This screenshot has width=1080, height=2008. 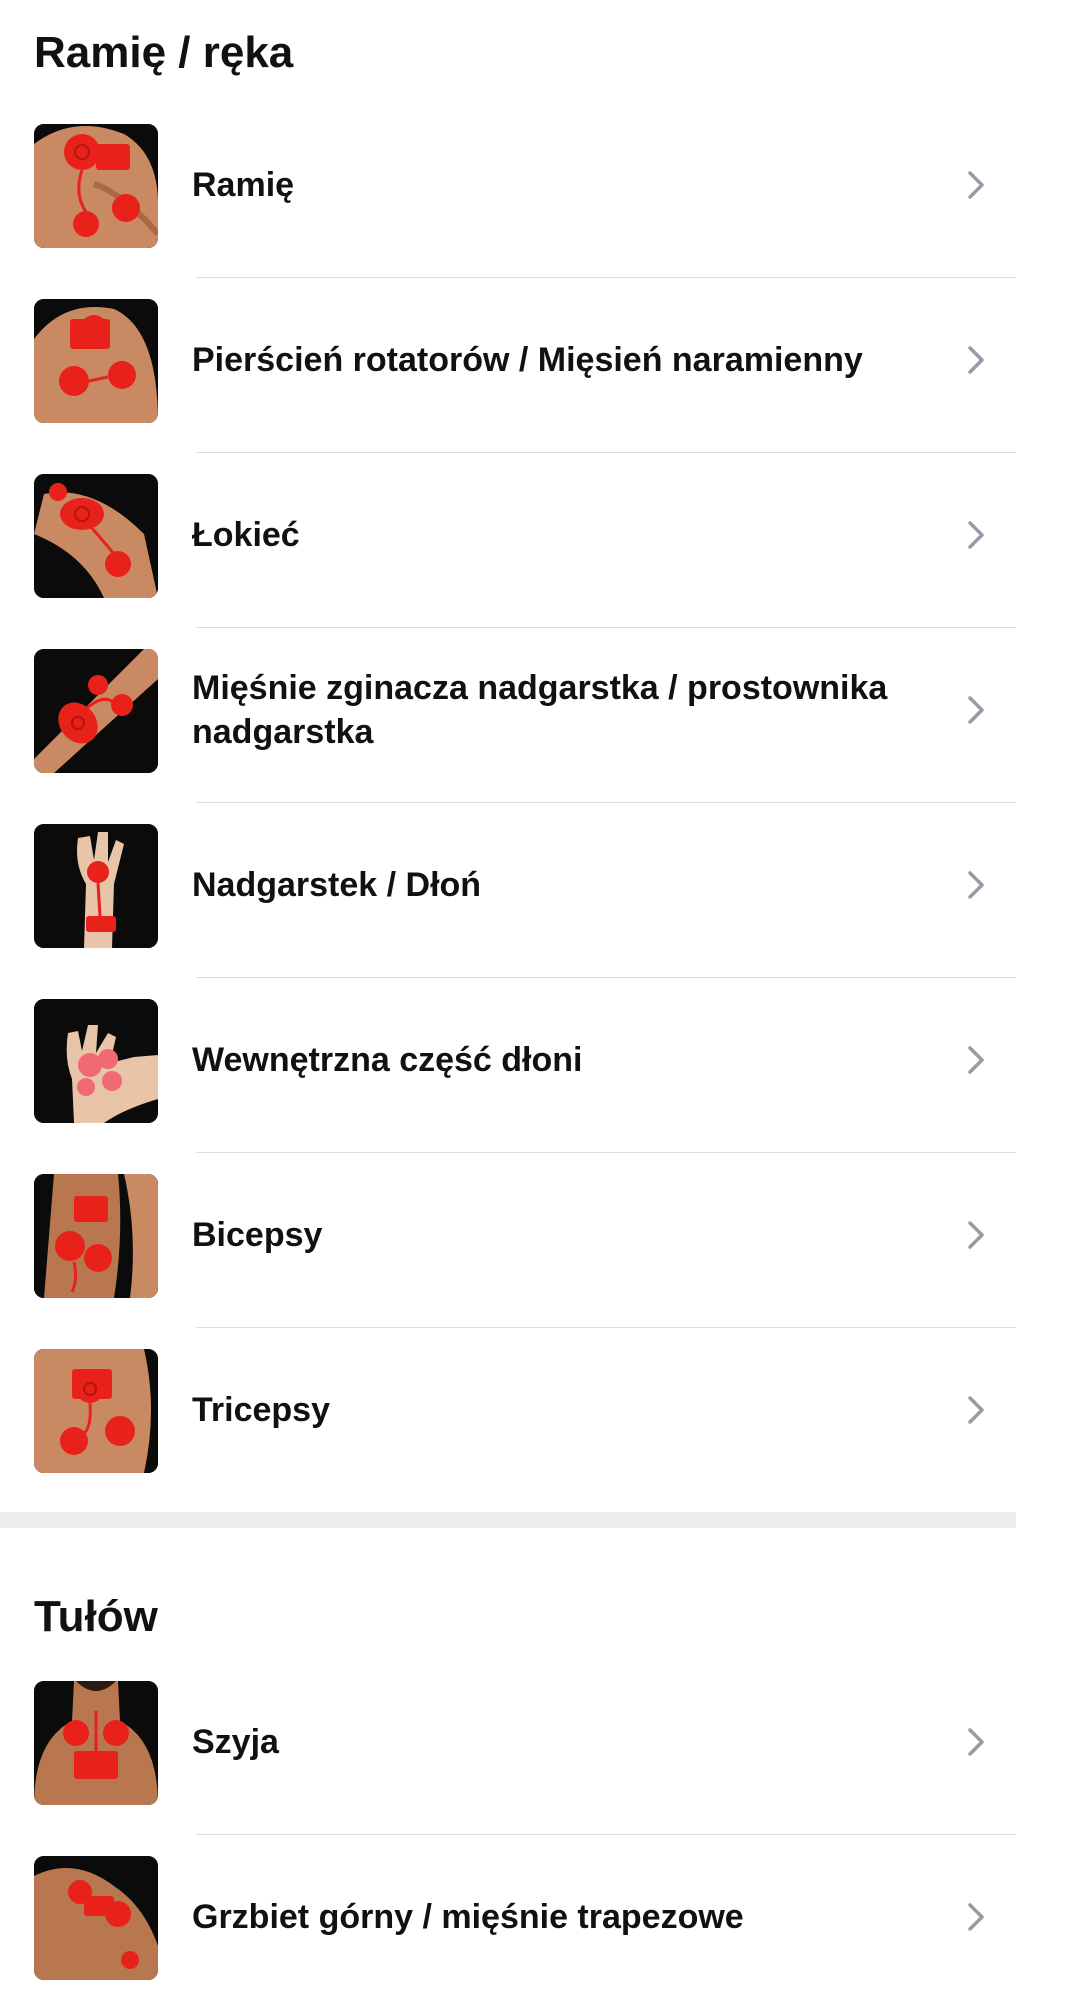 I want to click on list-item-label: Nadgarstek / Dłoń, so click(x=337, y=885).